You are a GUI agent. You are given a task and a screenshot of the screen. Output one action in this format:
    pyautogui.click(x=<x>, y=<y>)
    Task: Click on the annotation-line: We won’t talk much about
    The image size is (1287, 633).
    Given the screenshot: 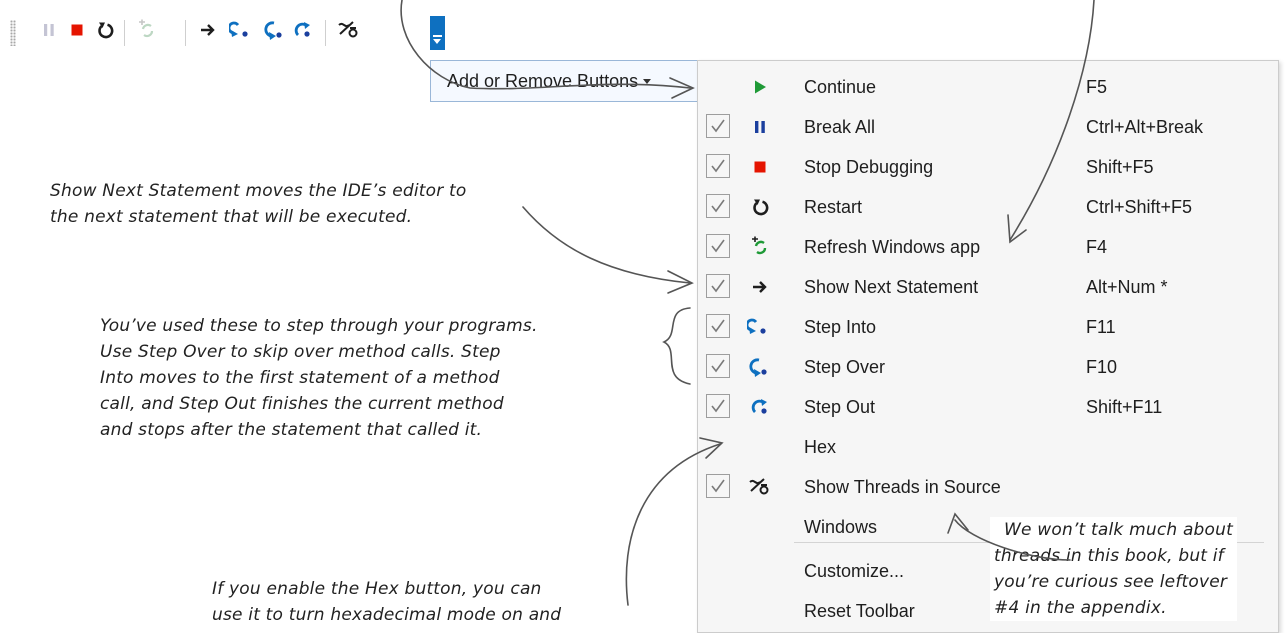 What is the action you would take?
    pyautogui.click(x=1118, y=530)
    